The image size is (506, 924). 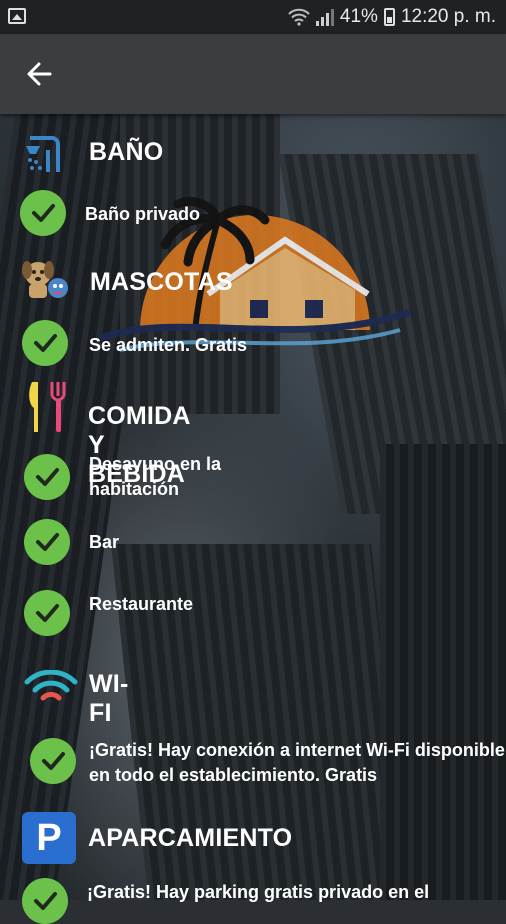 What do you see at coordinates (358, 16) in the screenshot?
I see `battery-percent: 41%` at bounding box center [358, 16].